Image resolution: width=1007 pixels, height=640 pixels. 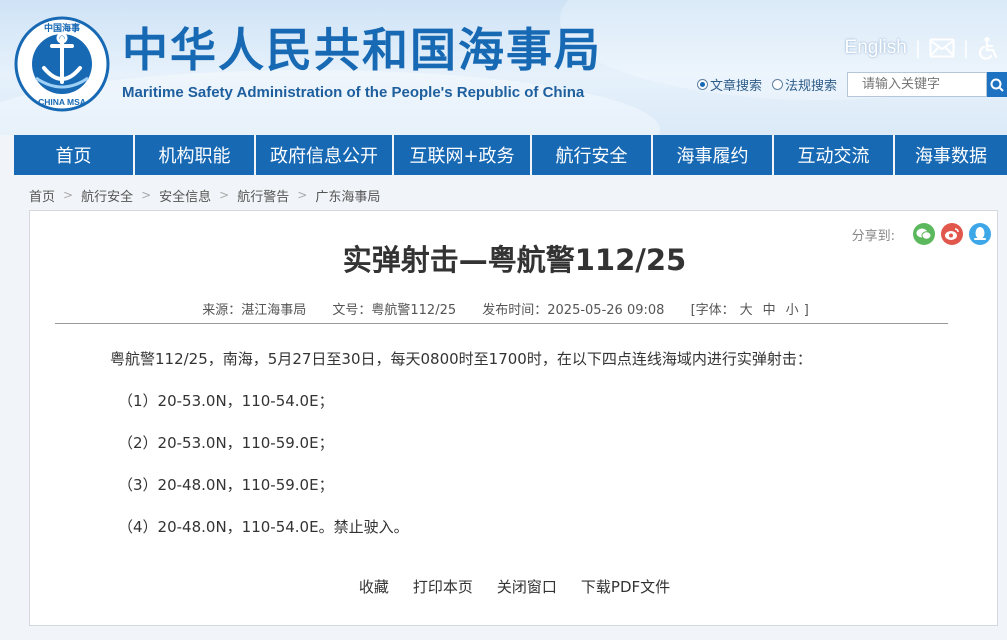 What do you see at coordinates (834, 155) in the screenshot?
I see `nav-item-interaction: 互动交流` at bounding box center [834, 155].